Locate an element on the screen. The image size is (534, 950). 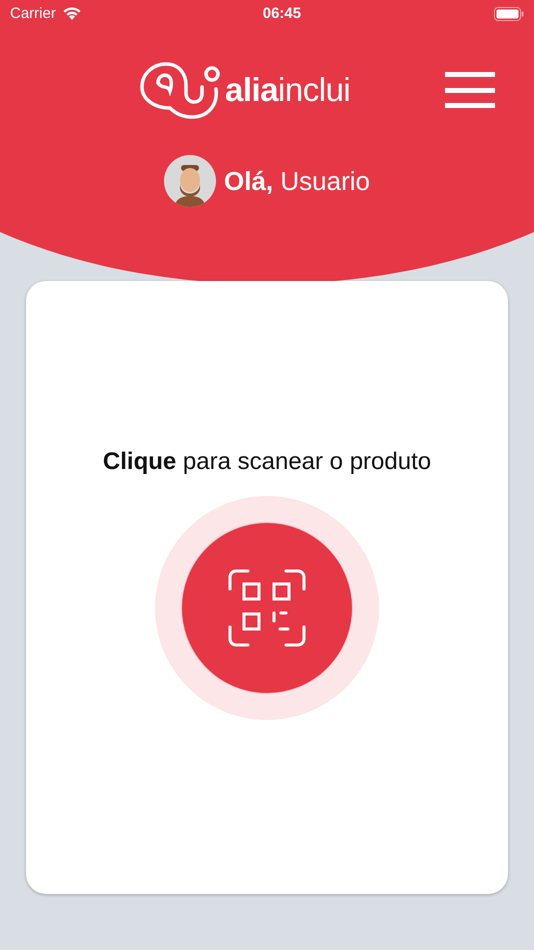
logo-icon is located at coordinates (180, 90).